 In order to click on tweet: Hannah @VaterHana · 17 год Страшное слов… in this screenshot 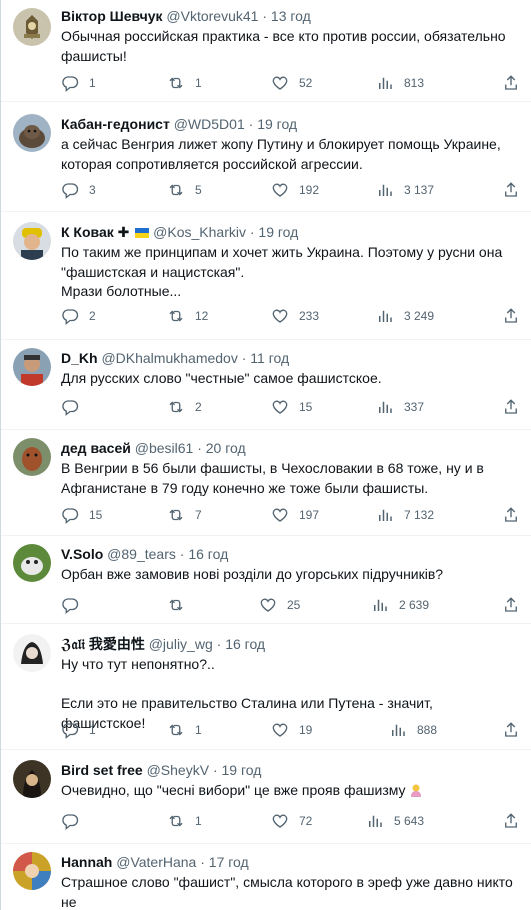, I will do `click(266, 877)`.